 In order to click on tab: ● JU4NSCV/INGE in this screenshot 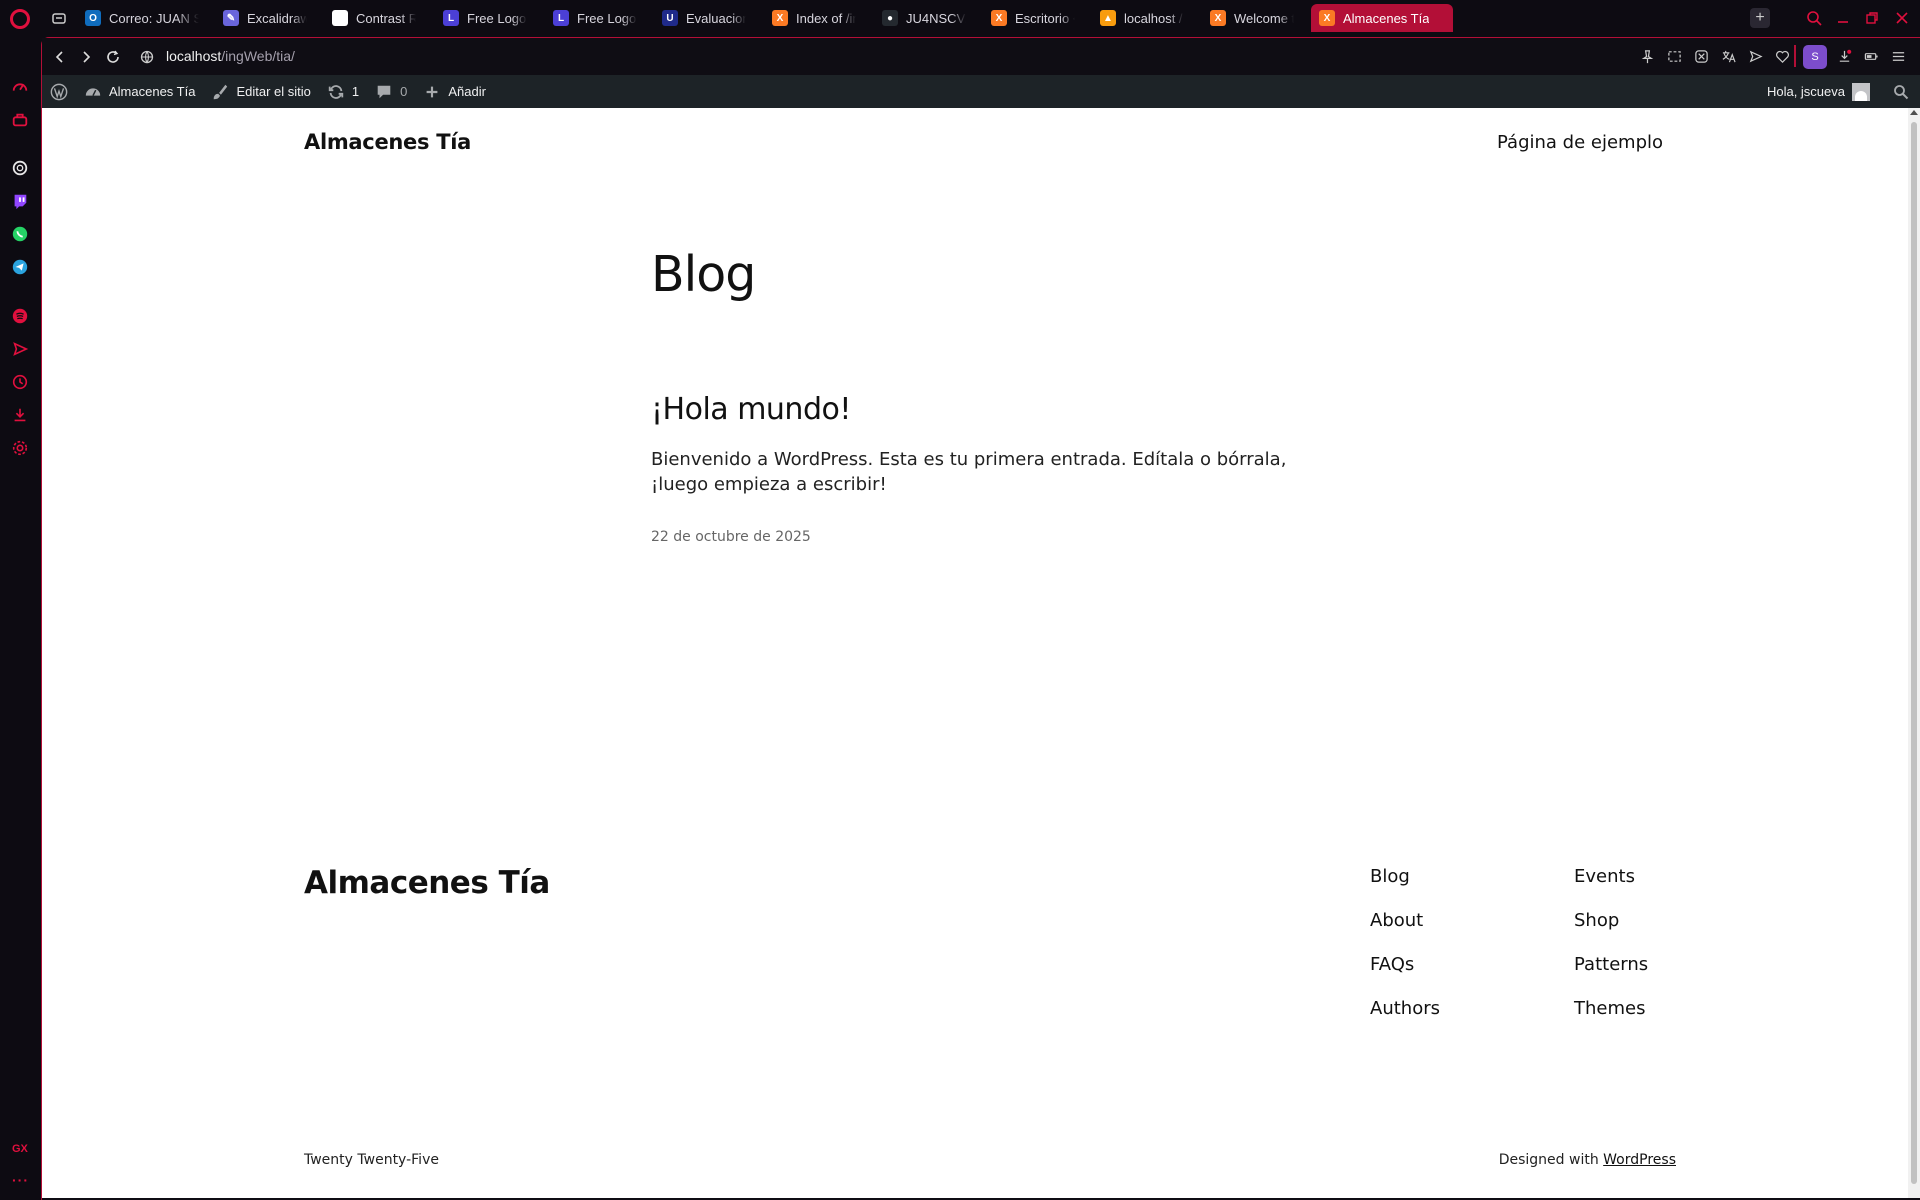, I will do `click(924, 18)`.